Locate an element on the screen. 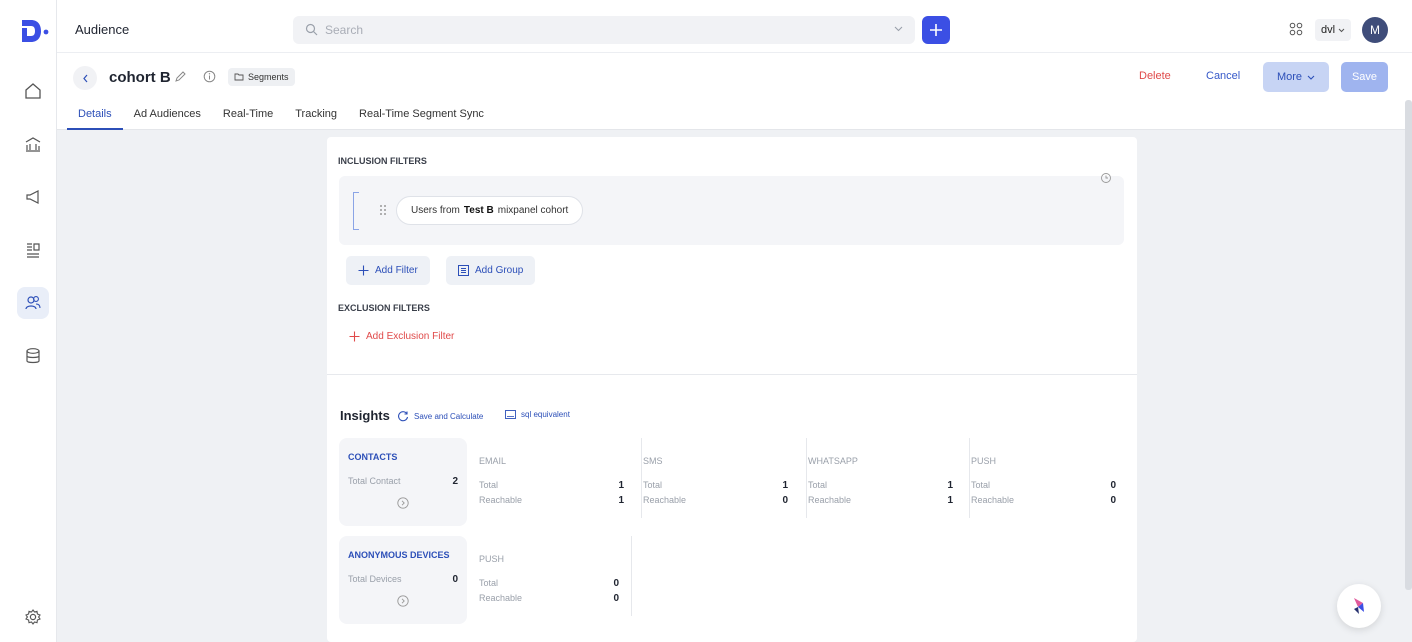 Image resolution: width=1412 pixels, height=642 pixels. channel-name: SMS is located at coordinates (653, 461).